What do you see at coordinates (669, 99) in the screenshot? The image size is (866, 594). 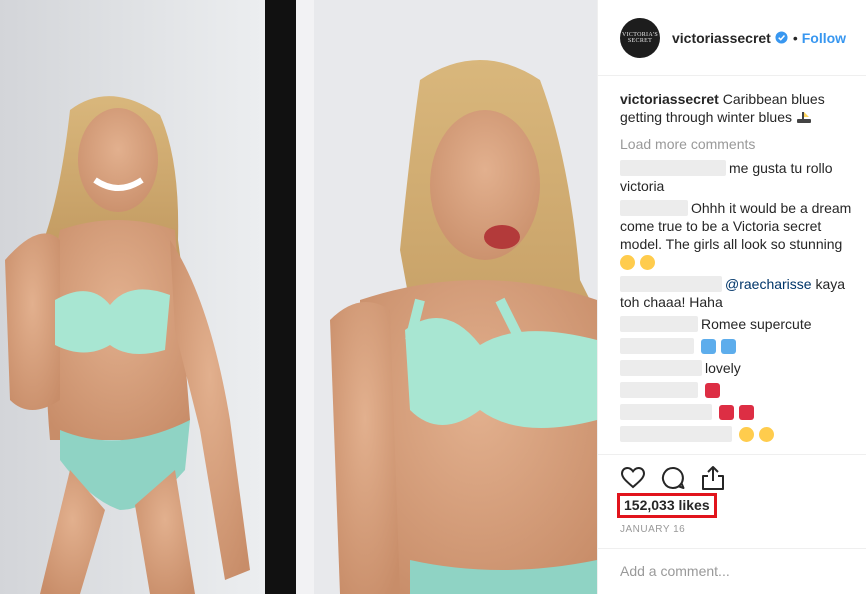 I see `caption-username: victoriassecret` at bounding box center [669, 99].